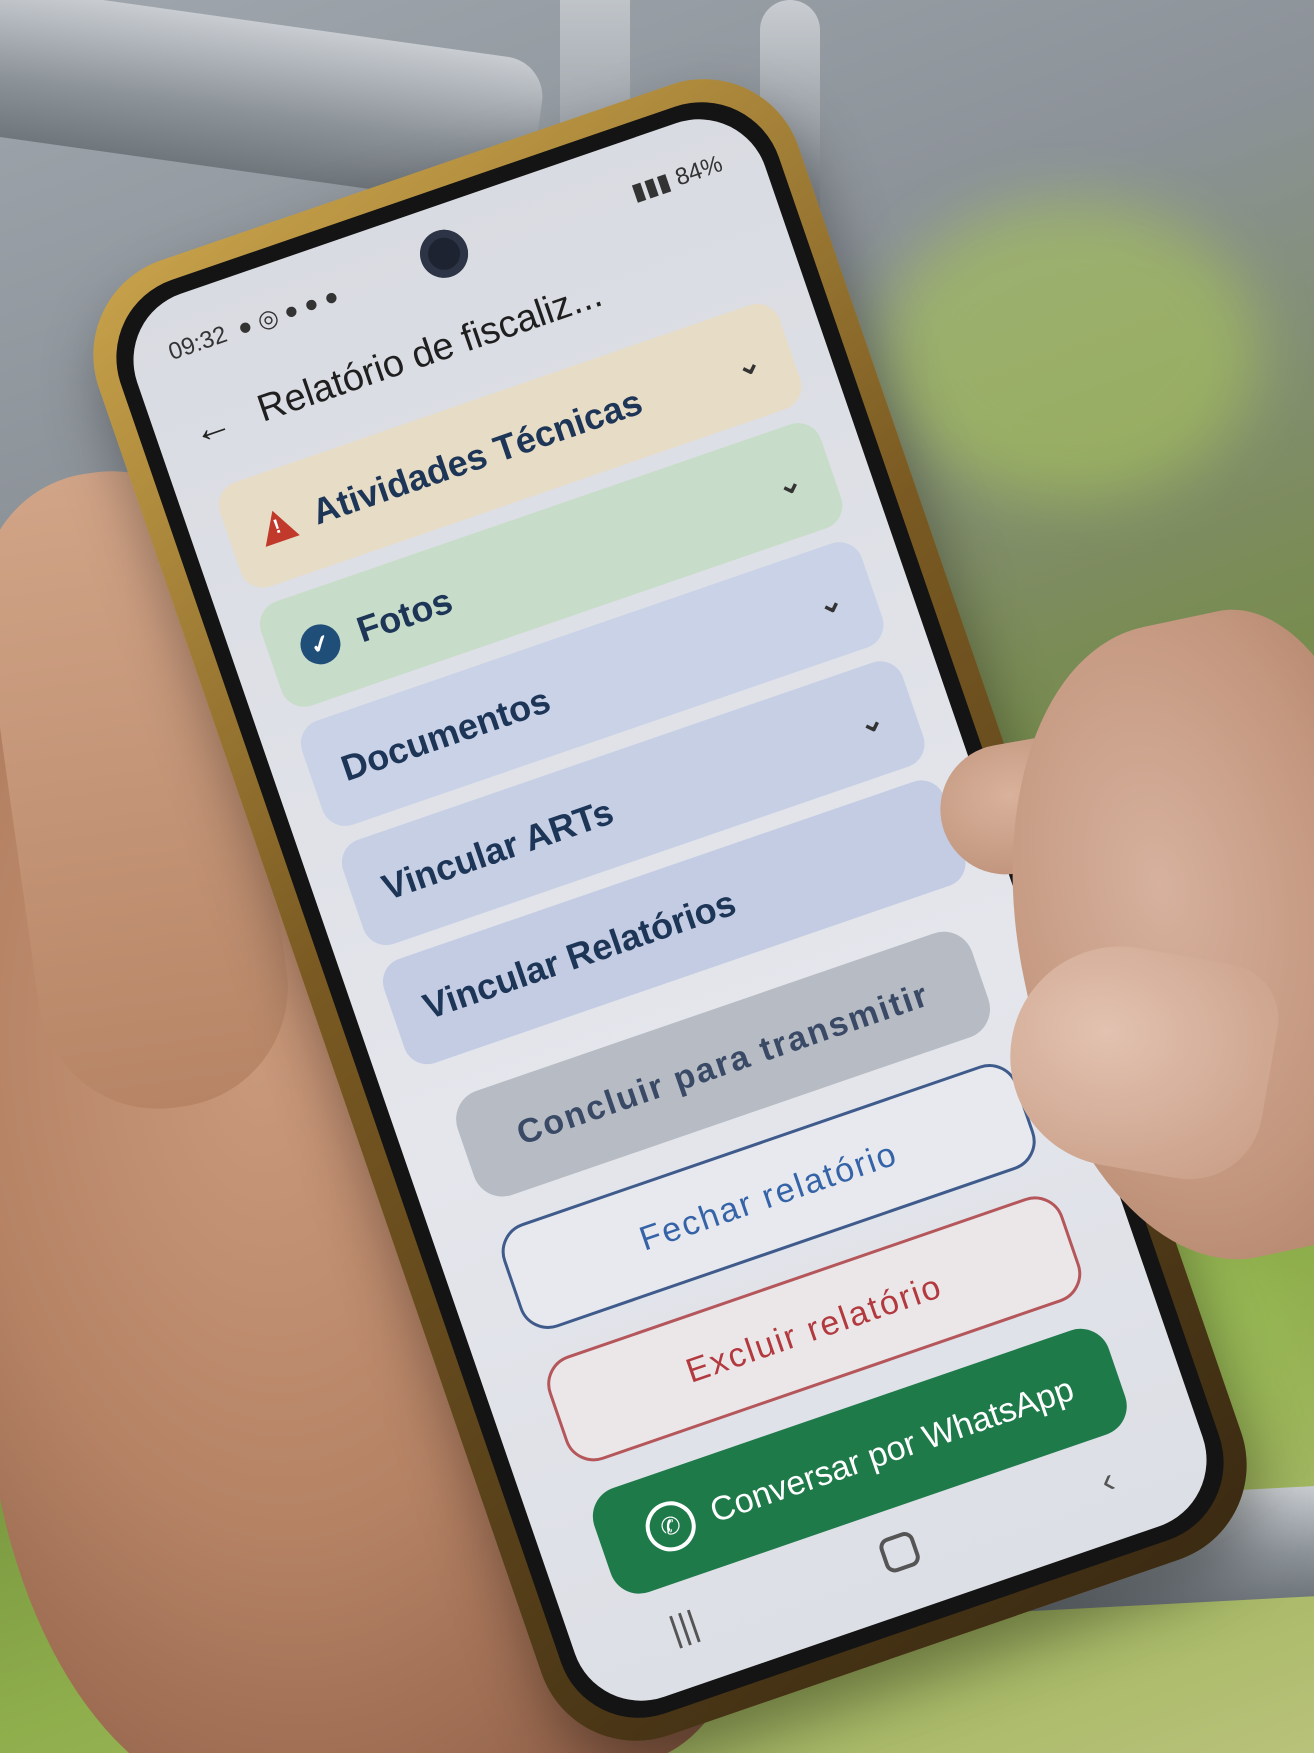 The image size is (1314, 1753). What do you see at coordinates (684, 1626) in the screenshot?
I see `recent-apps-icon: |||` at bounding box center [684, 1626].